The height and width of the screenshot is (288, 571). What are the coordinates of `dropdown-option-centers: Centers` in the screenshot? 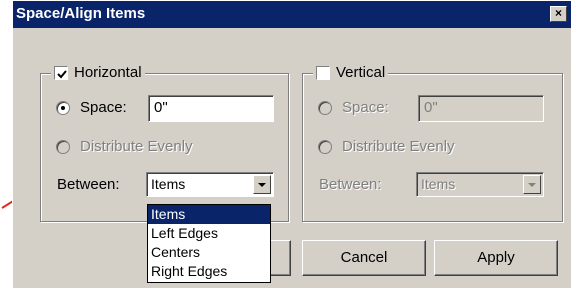 It's located at (209, 252).